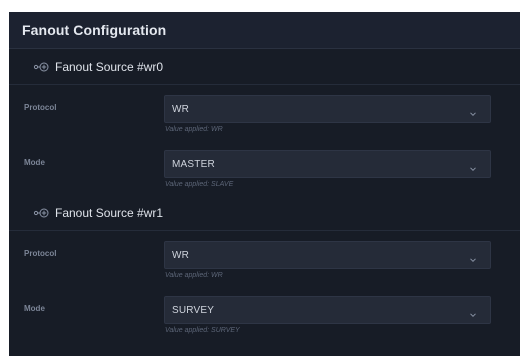 Image resolution: width=520 pixels, height=356 pixels. I want to click on mode-select: SURVEY, so click(327, 310).